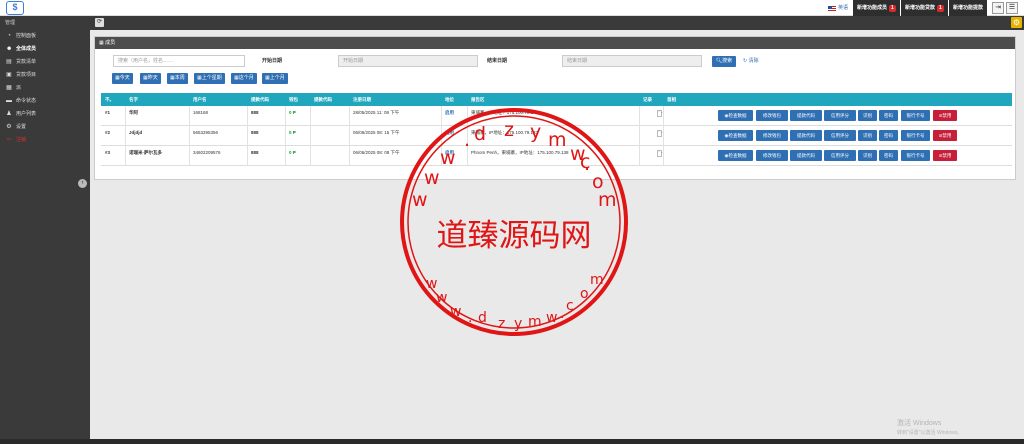  What do you see at coordinates (292, 152) in the screenshot?
I see `cell-wallet: 0 ₱` at bounding box center [292, 152].